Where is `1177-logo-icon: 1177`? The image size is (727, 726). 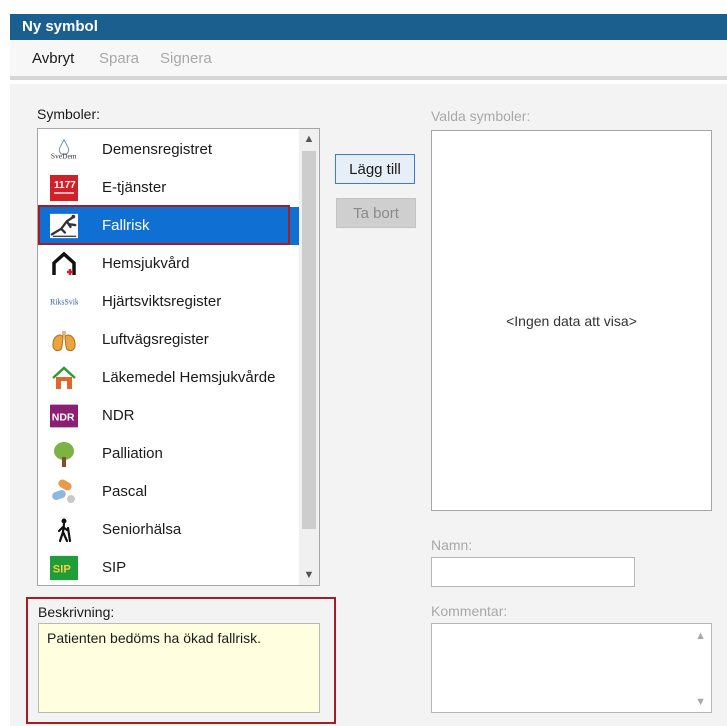 1177-logo-icon: 1177 is located at coordinates (64, 188).